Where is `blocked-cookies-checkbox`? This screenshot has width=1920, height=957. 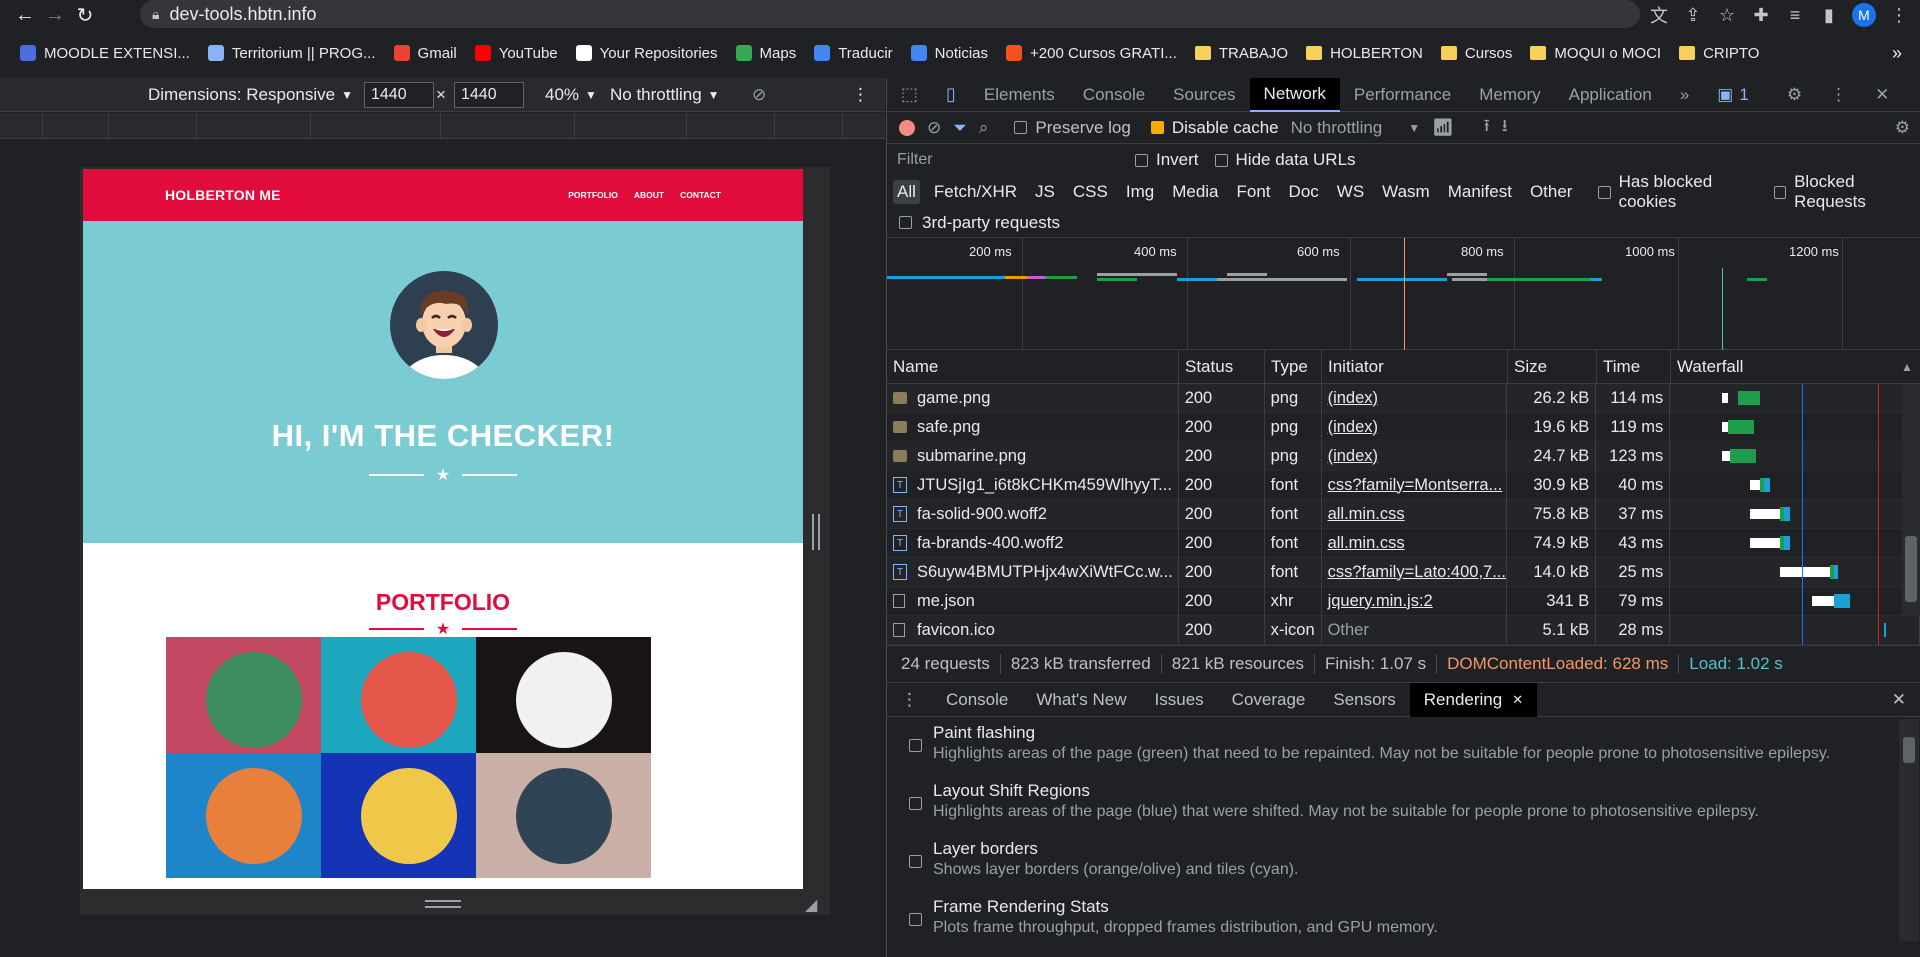
blocked-cookies-checkbox is located at coordinates (1604, 192).